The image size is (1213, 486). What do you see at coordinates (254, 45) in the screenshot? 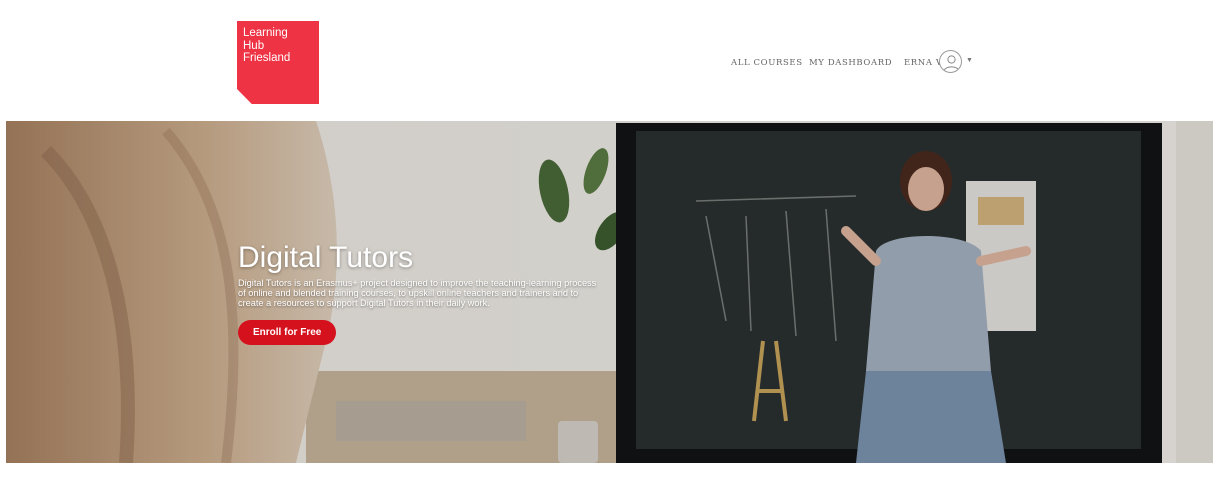
I see `logo-text-line-2: Hub` at bounding box center [254, 45].